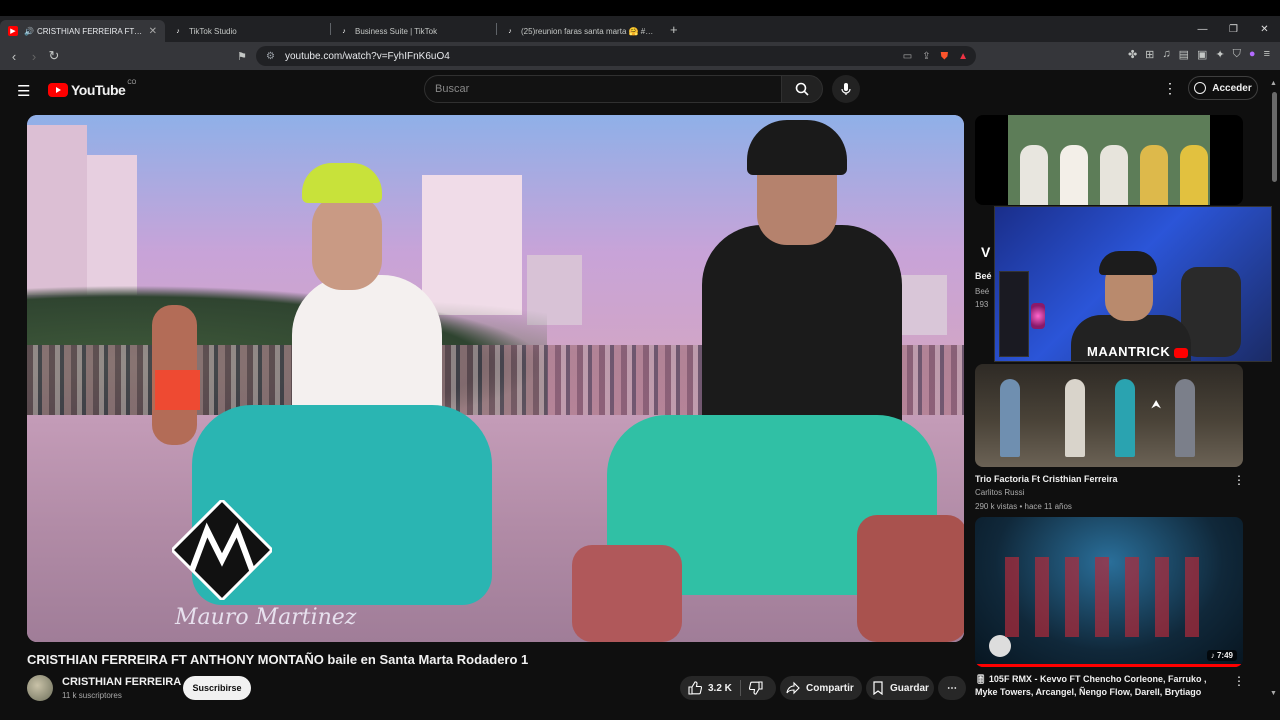  I want to click on browser-tab-tiktok-studio: ♪ TikTok Studio, so click(247, 31).